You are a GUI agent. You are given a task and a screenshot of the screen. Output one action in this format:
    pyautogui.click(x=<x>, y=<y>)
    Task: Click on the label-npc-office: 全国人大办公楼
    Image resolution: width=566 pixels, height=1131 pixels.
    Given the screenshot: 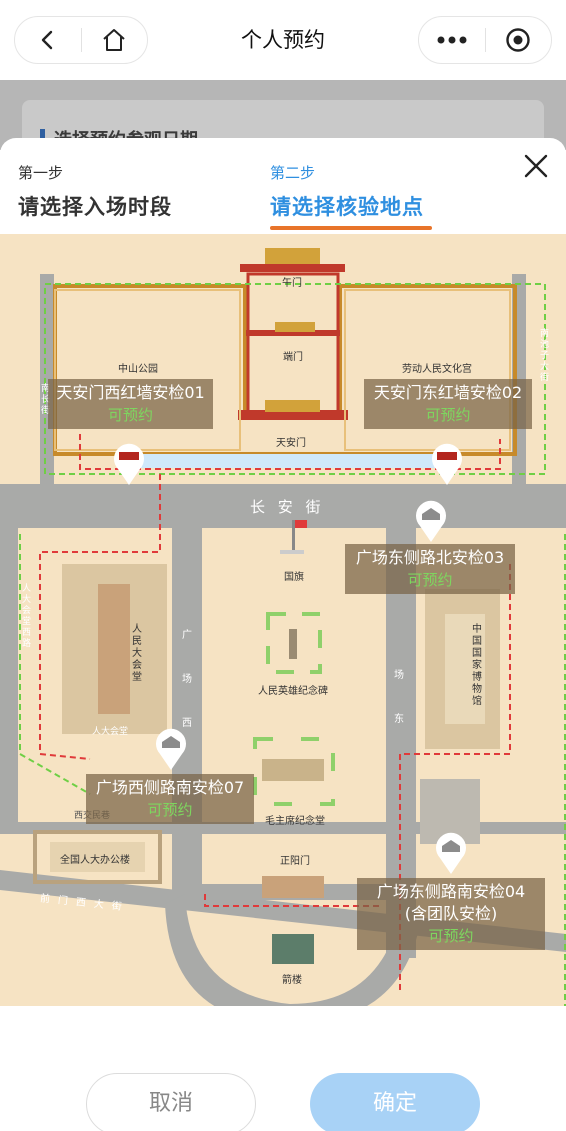 What is the action you would take?
    pyautogui.click(x=95, y=860)
    